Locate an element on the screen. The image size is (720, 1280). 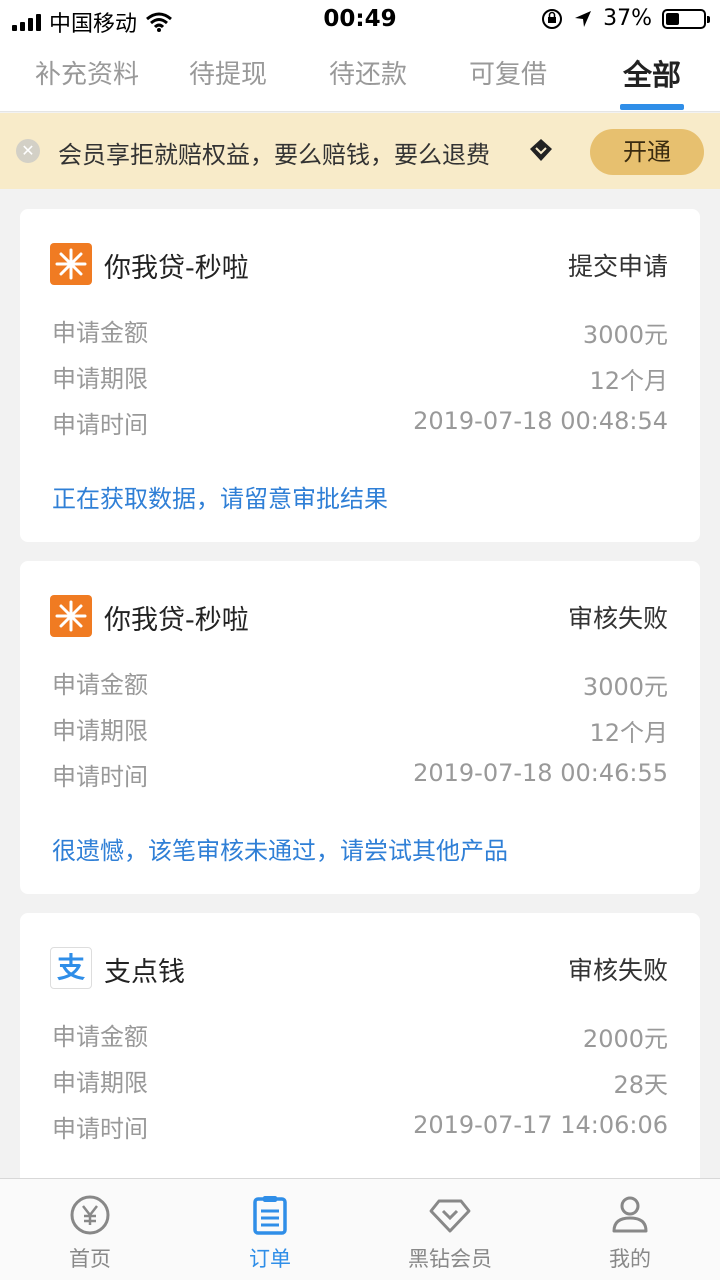
order-card-header: 你我贷-秒啦 审核失败 is located at coordinates (359, 617).